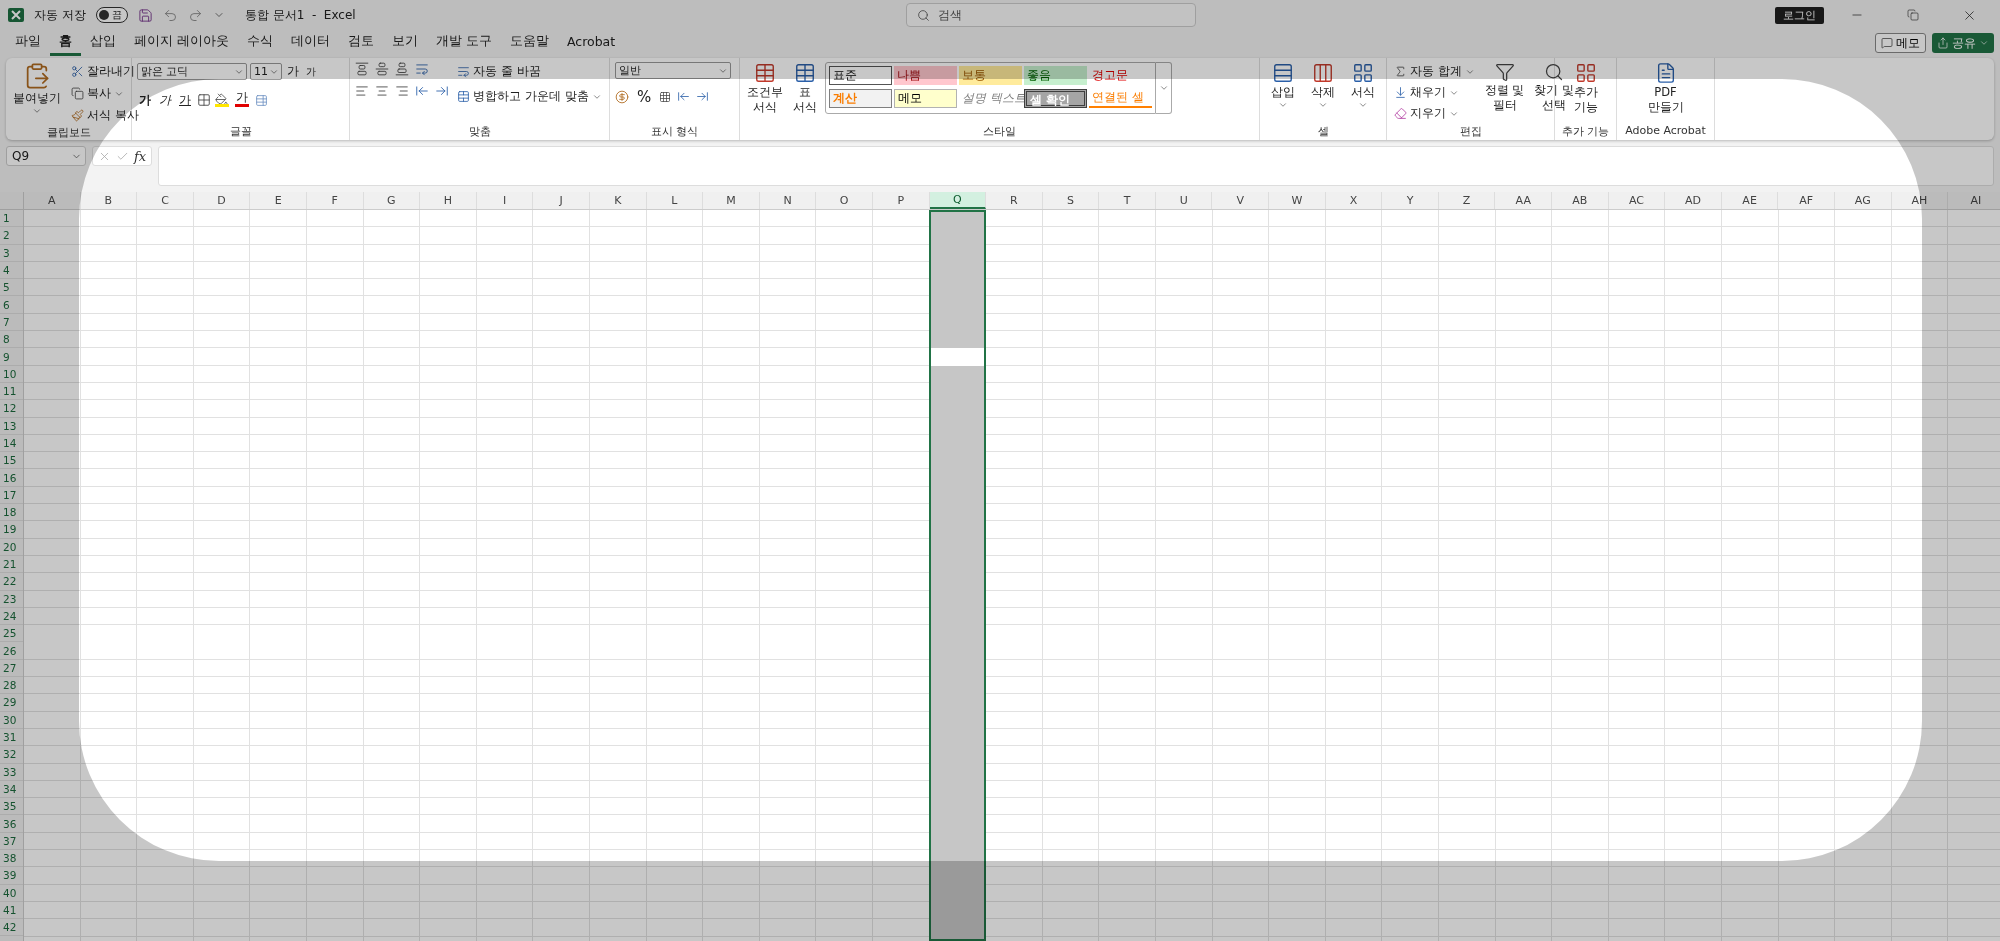  What do you see at coordinates (1920, 200) in the screenshot?
I see `column-header: AH` at bounding box center [1920, 200].